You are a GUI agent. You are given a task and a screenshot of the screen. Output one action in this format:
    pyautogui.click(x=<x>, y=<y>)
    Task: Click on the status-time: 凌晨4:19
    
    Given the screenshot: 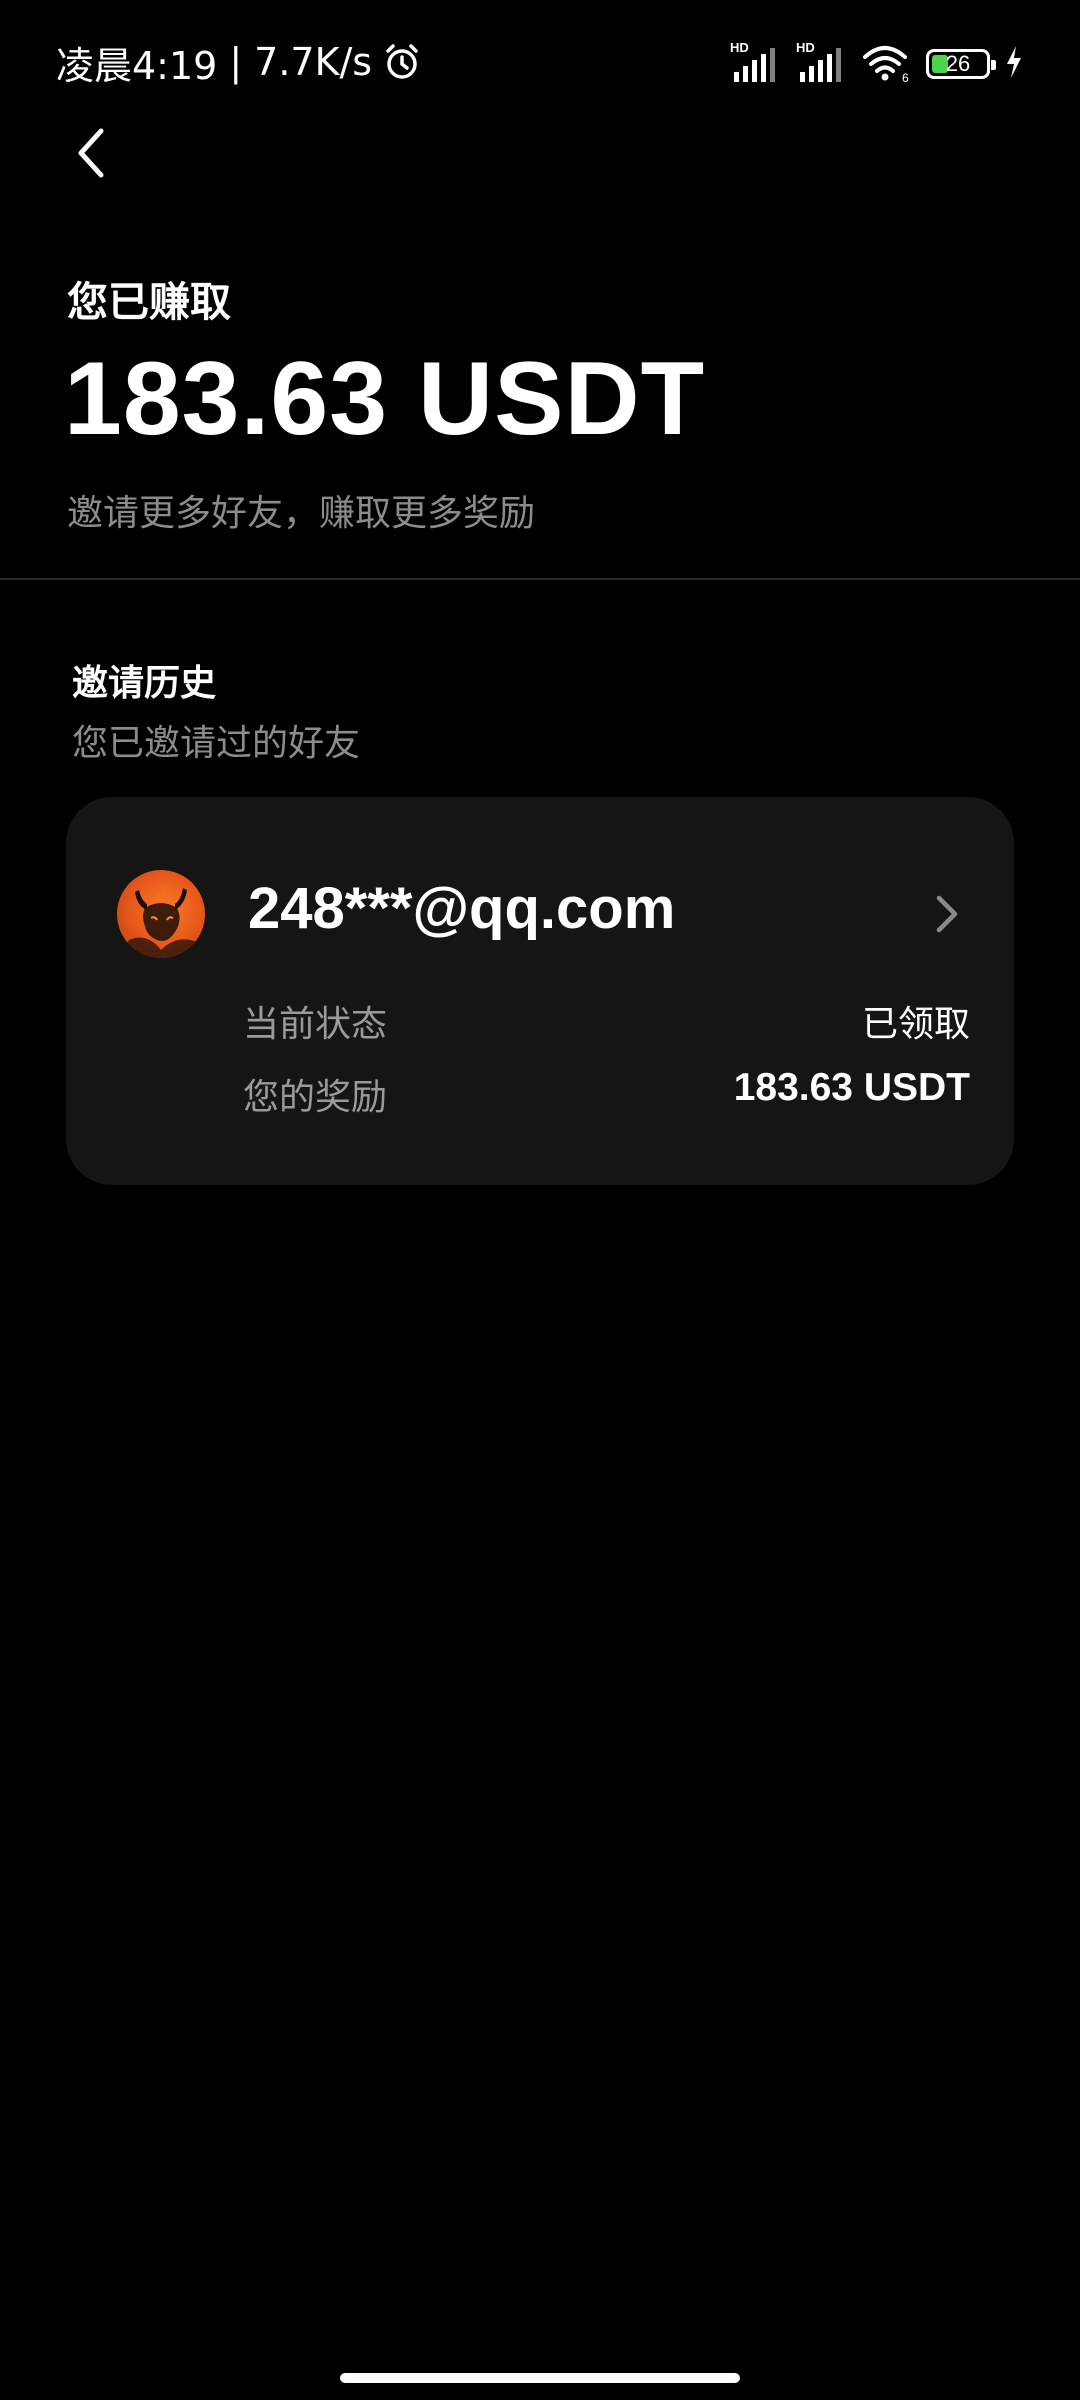 What is the action you would take?
    pyautogui.click(x=137, y=65)
    